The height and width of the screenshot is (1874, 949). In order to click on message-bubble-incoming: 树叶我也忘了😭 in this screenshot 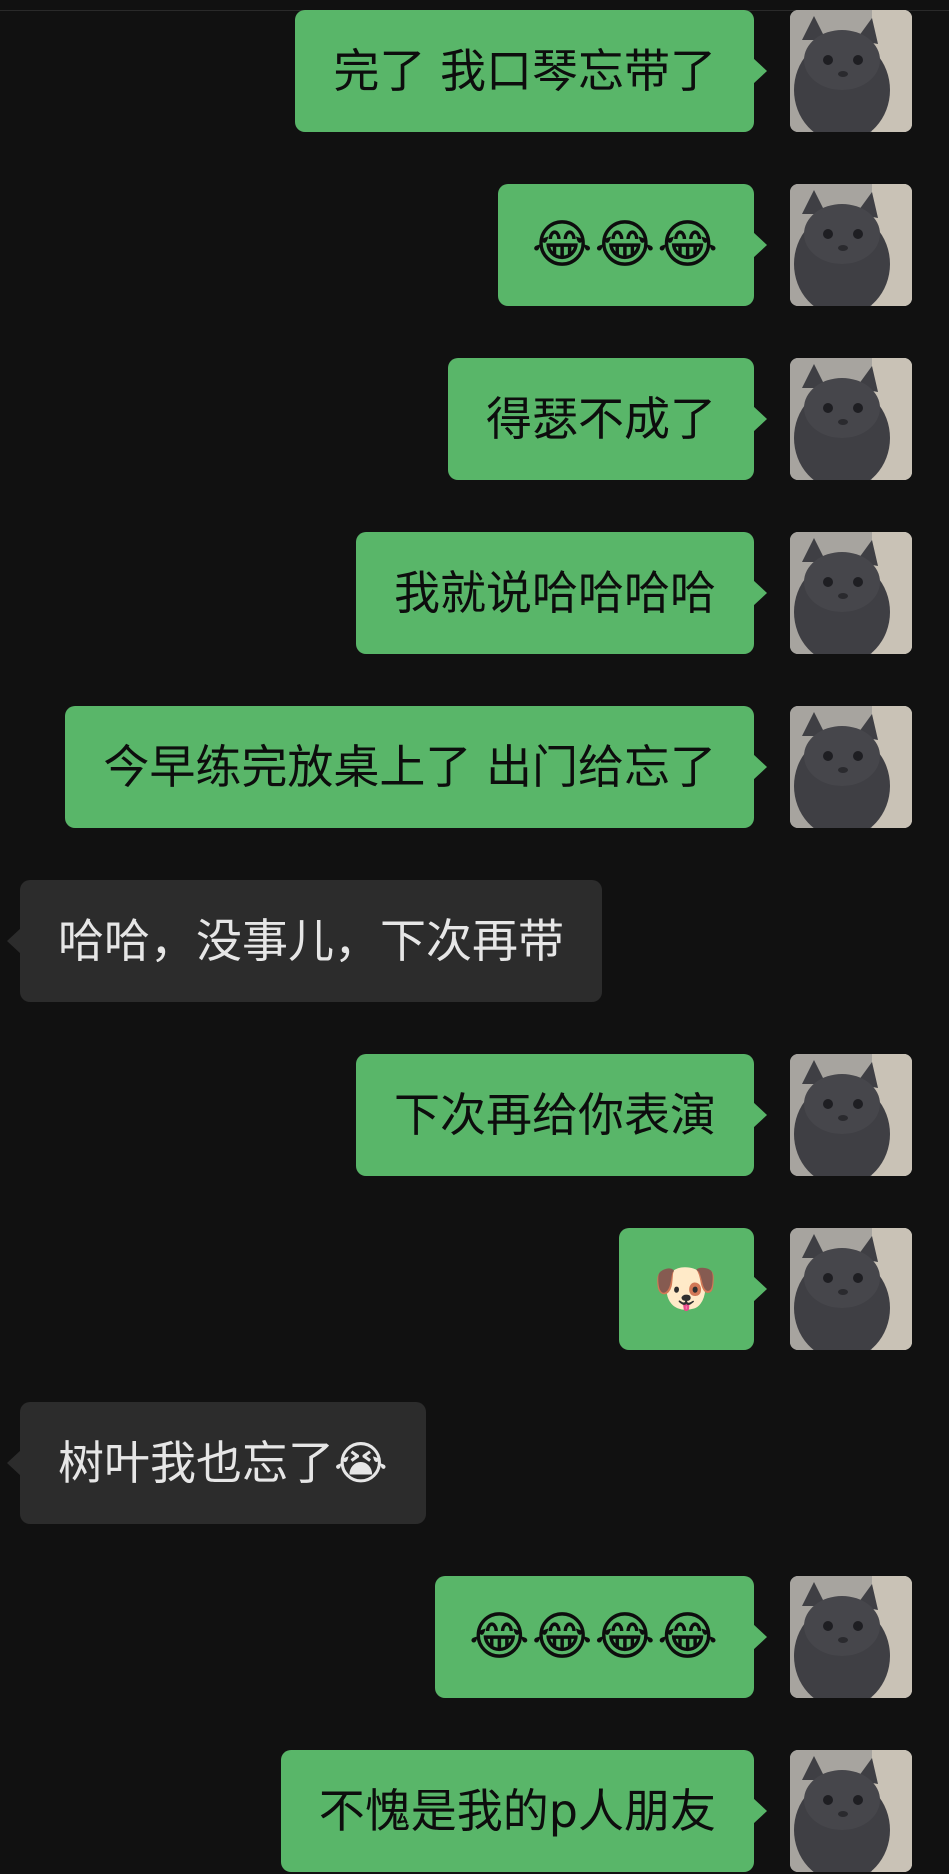, I will do `click(216, 1463)`.